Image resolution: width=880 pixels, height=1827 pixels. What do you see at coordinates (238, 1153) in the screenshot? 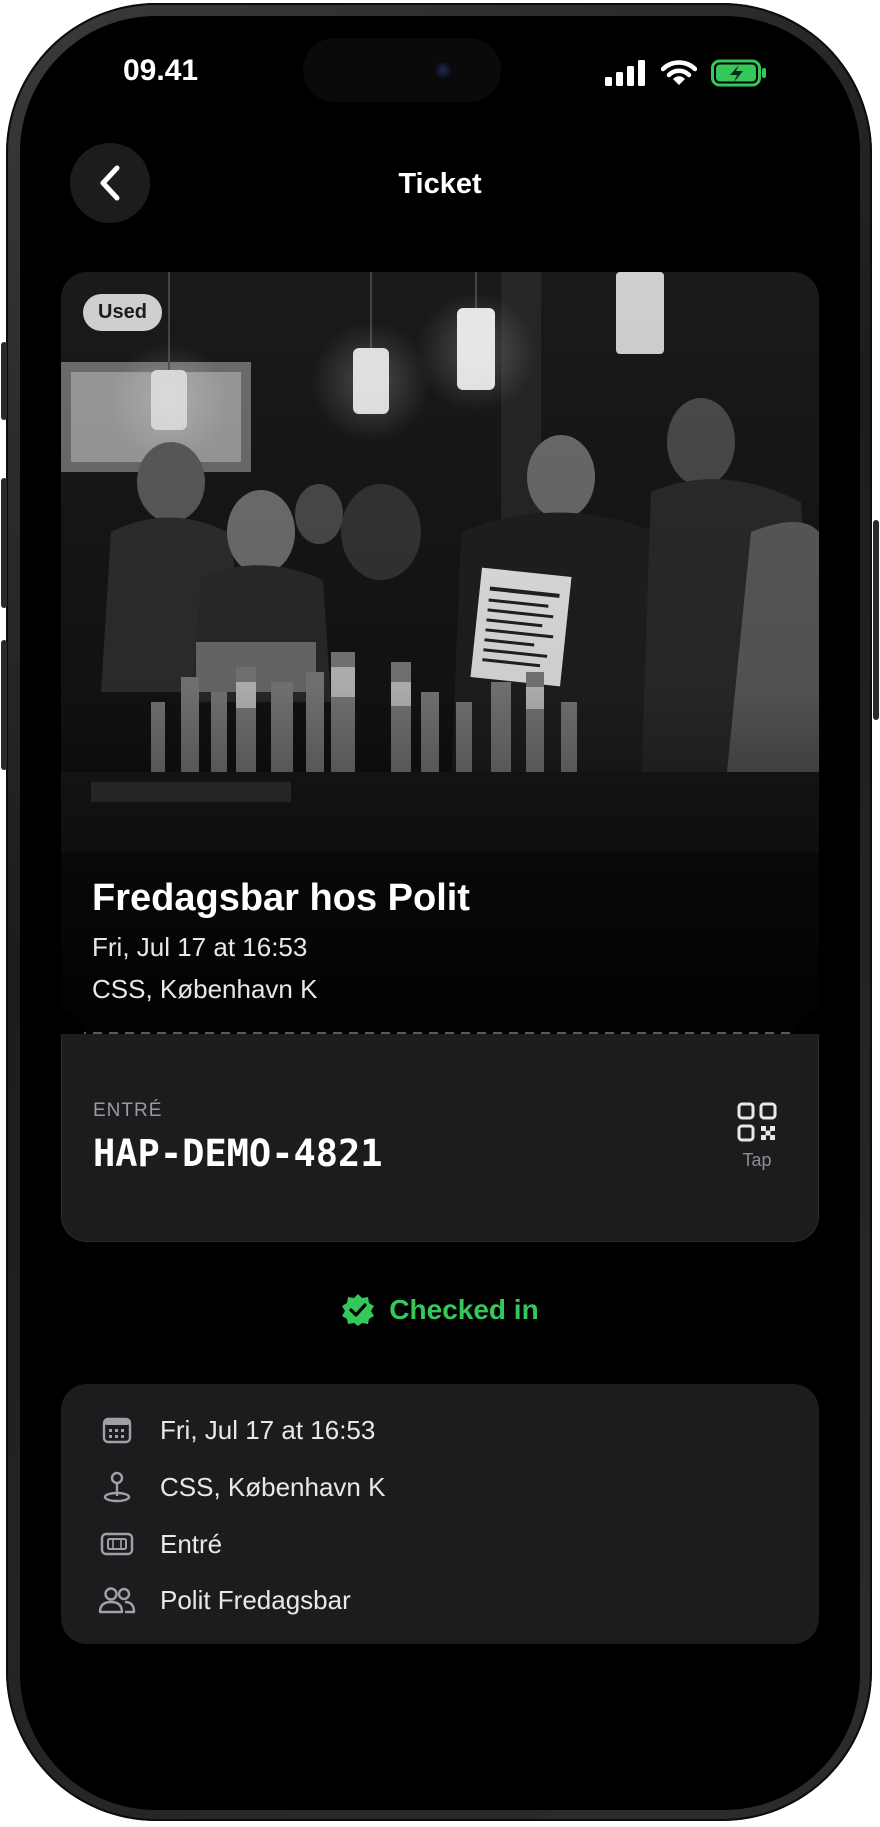
I see `ticket-code: HAP-DEMO-4821` at bounding box center [238, 1153].